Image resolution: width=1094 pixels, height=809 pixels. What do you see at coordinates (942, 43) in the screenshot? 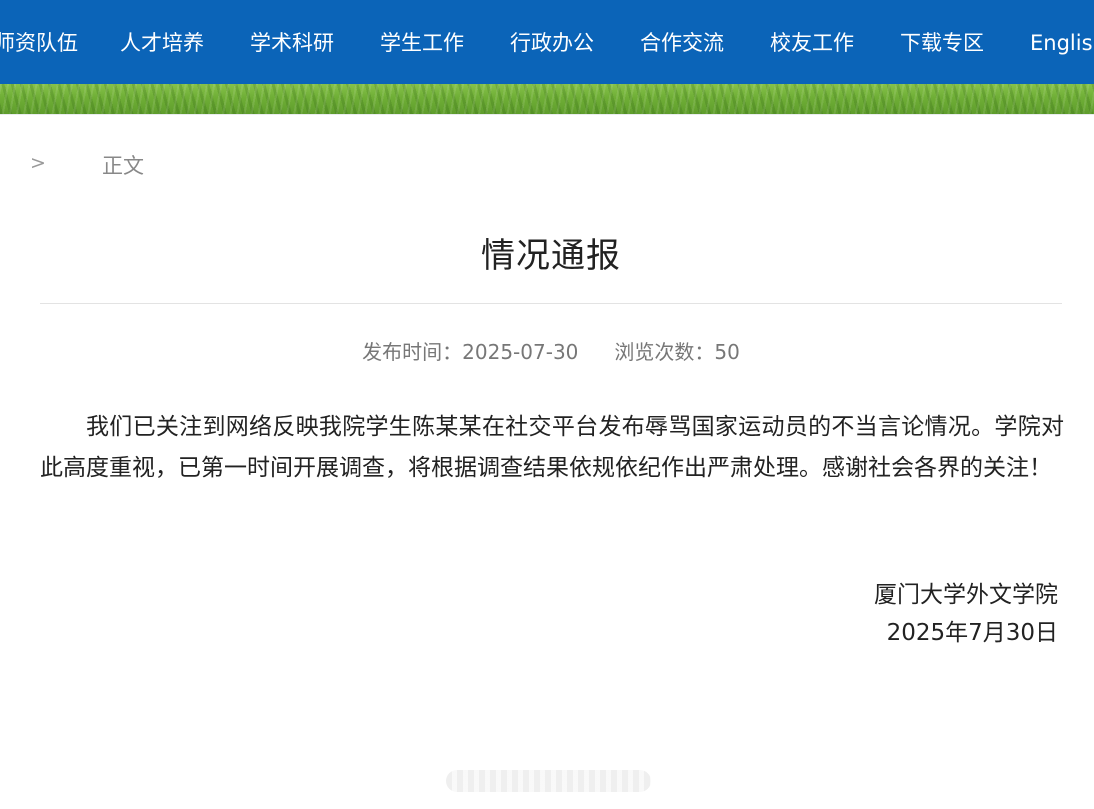
I see `nav-item-downloads: 下载专区` at bounding box center [942, 43].